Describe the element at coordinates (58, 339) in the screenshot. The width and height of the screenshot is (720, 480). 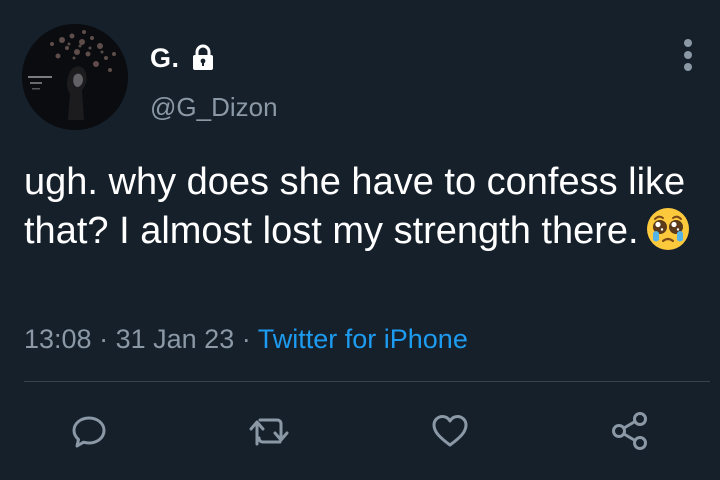
I see `tweet-time: 13:08` at that location.